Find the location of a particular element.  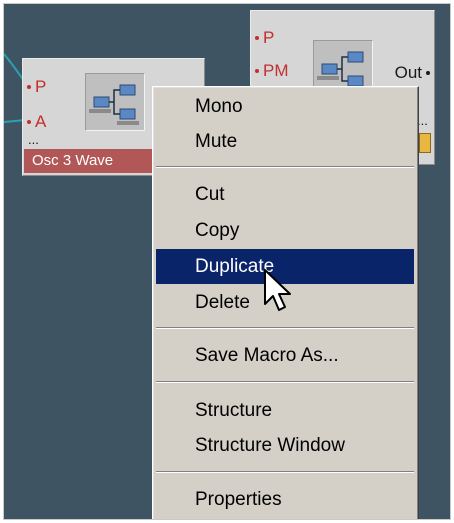

port-label: A is located at coordinates (41, 121).